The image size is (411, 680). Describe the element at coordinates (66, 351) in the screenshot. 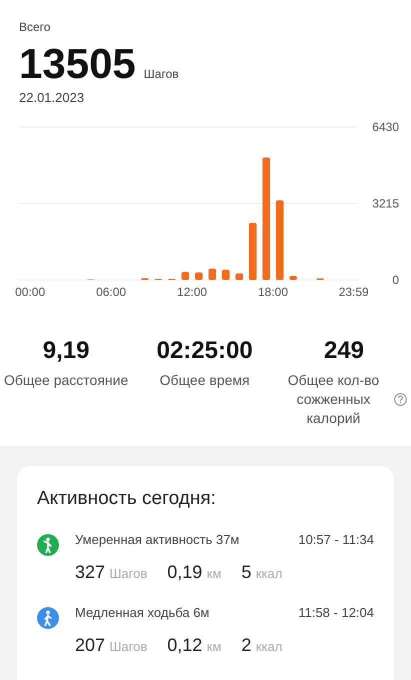

I see `total-value: 9,19` at that location.